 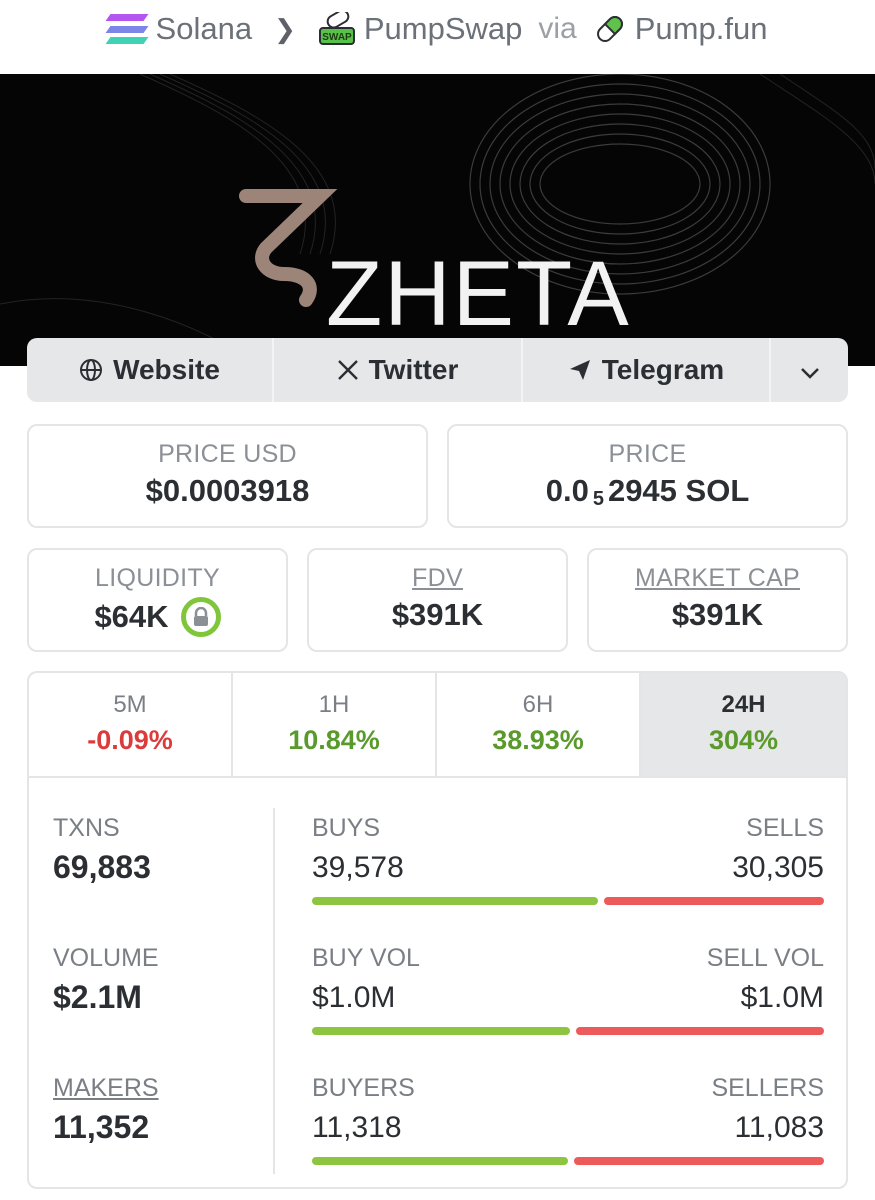 What do you see at coordinates (437, 614) in the screenshot?
I see `fdv-value: $391K` at bounding box center [437, 614].